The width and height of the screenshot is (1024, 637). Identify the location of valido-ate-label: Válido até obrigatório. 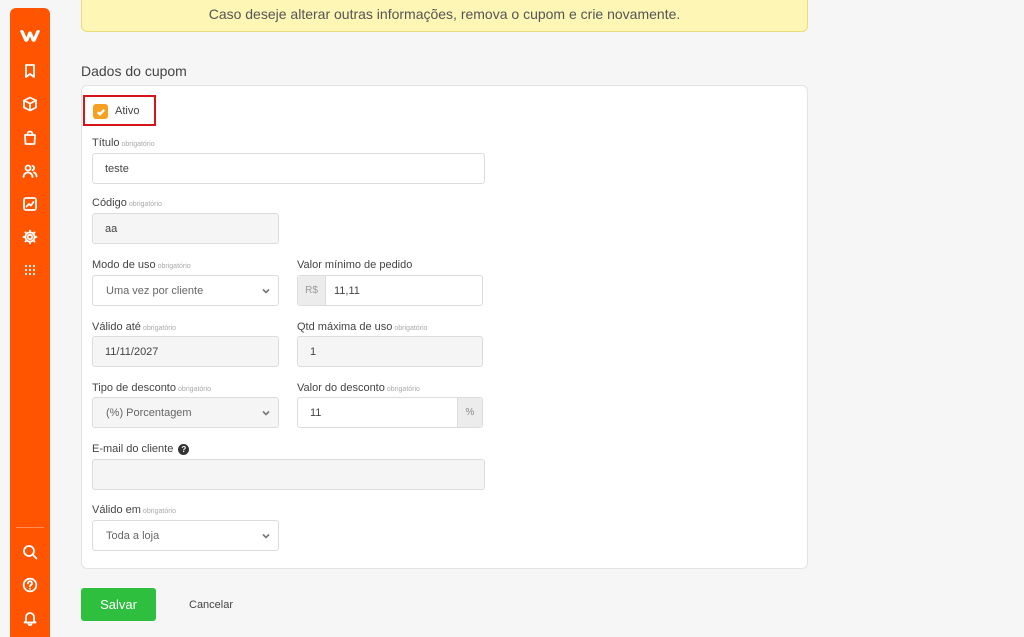
(134, 327).